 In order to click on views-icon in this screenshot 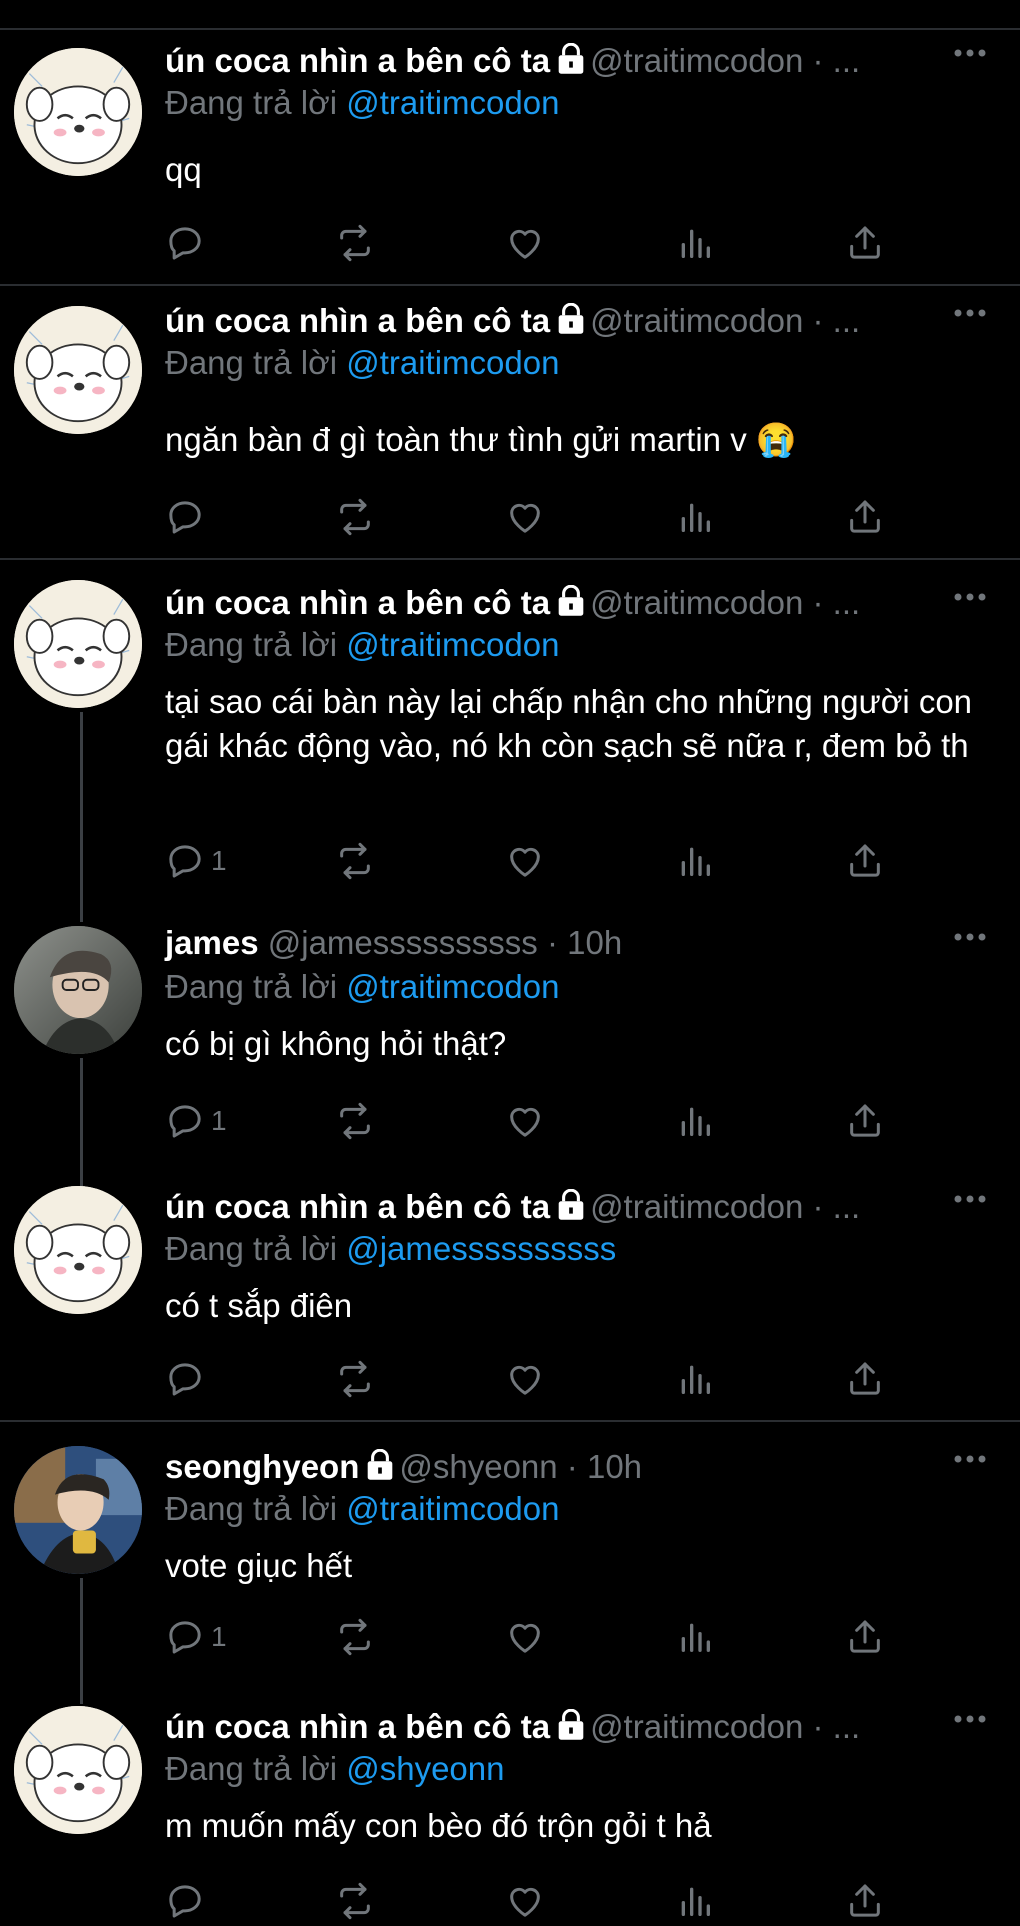, I will do `click(695, 1121)`.